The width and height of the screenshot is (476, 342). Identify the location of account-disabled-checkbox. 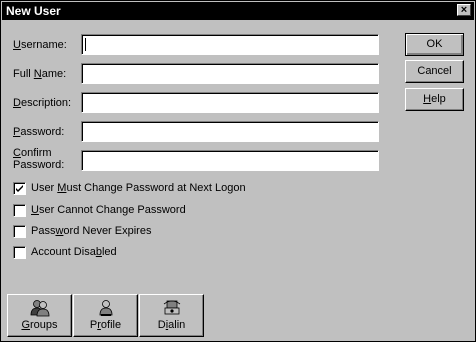
(19, 252).